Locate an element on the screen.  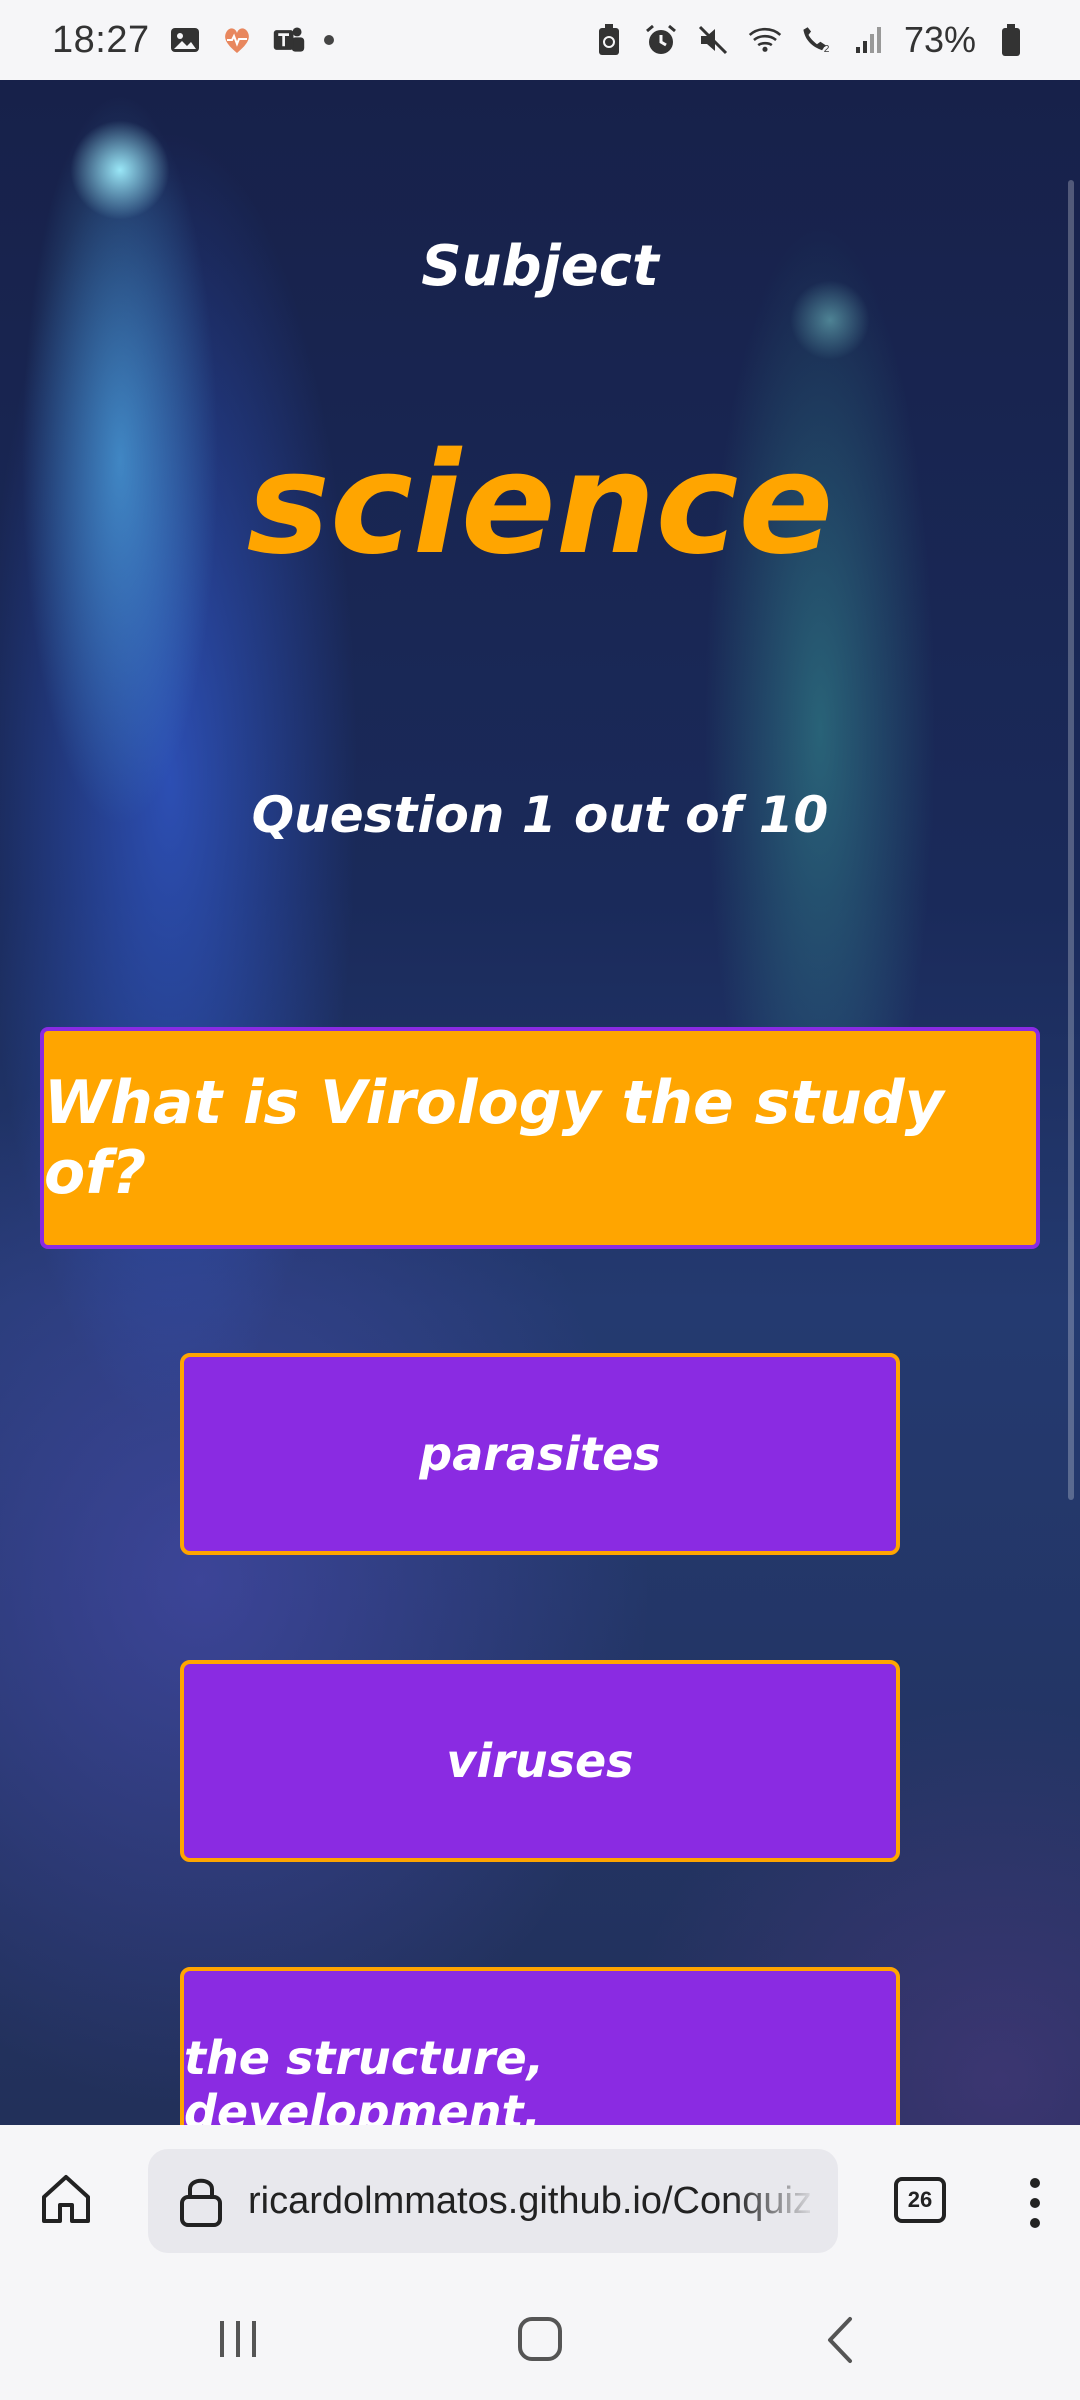
answer-button-3: the structure, development, is located at coordinates (540, 2046).